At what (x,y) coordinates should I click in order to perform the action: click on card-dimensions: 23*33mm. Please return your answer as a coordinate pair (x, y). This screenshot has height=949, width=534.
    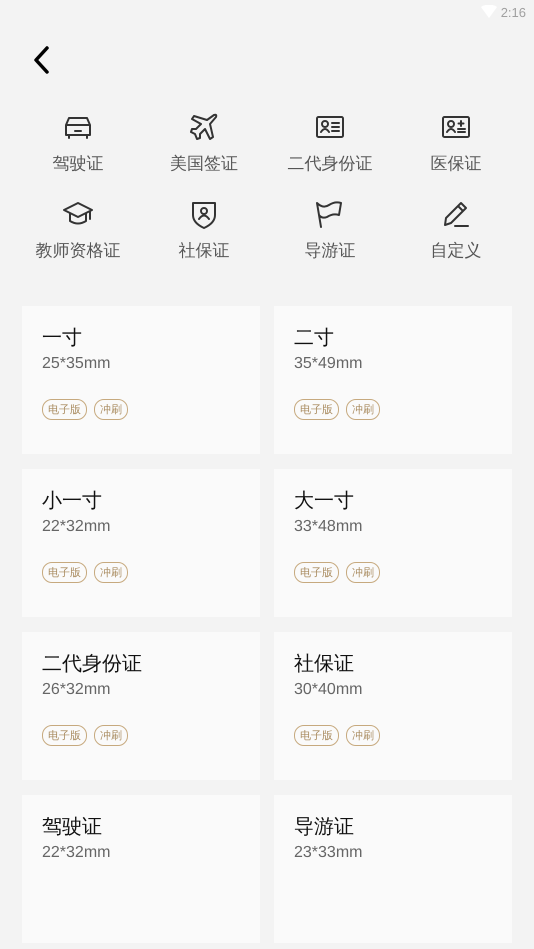
    Looking at the image, I should click on (328, 853).